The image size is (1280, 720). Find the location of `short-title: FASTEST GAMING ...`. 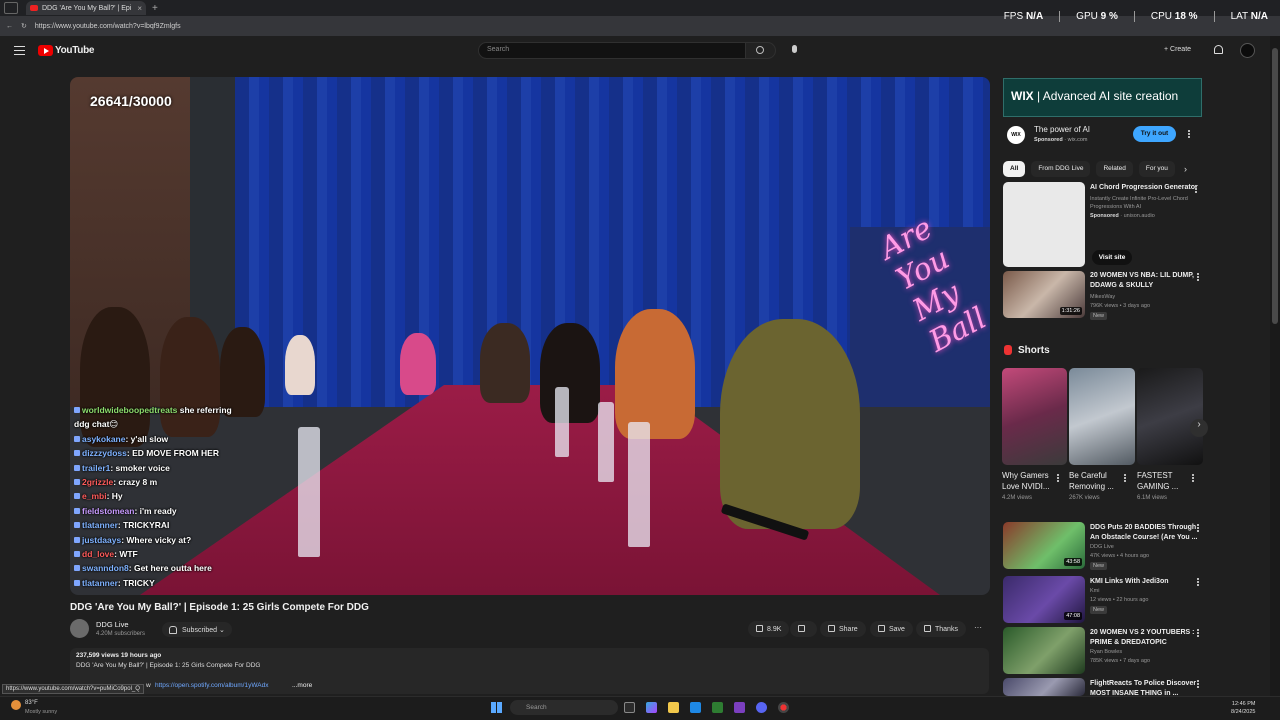

short-title: FASTEST GAMING ... is located at coordinates (1165, 481).